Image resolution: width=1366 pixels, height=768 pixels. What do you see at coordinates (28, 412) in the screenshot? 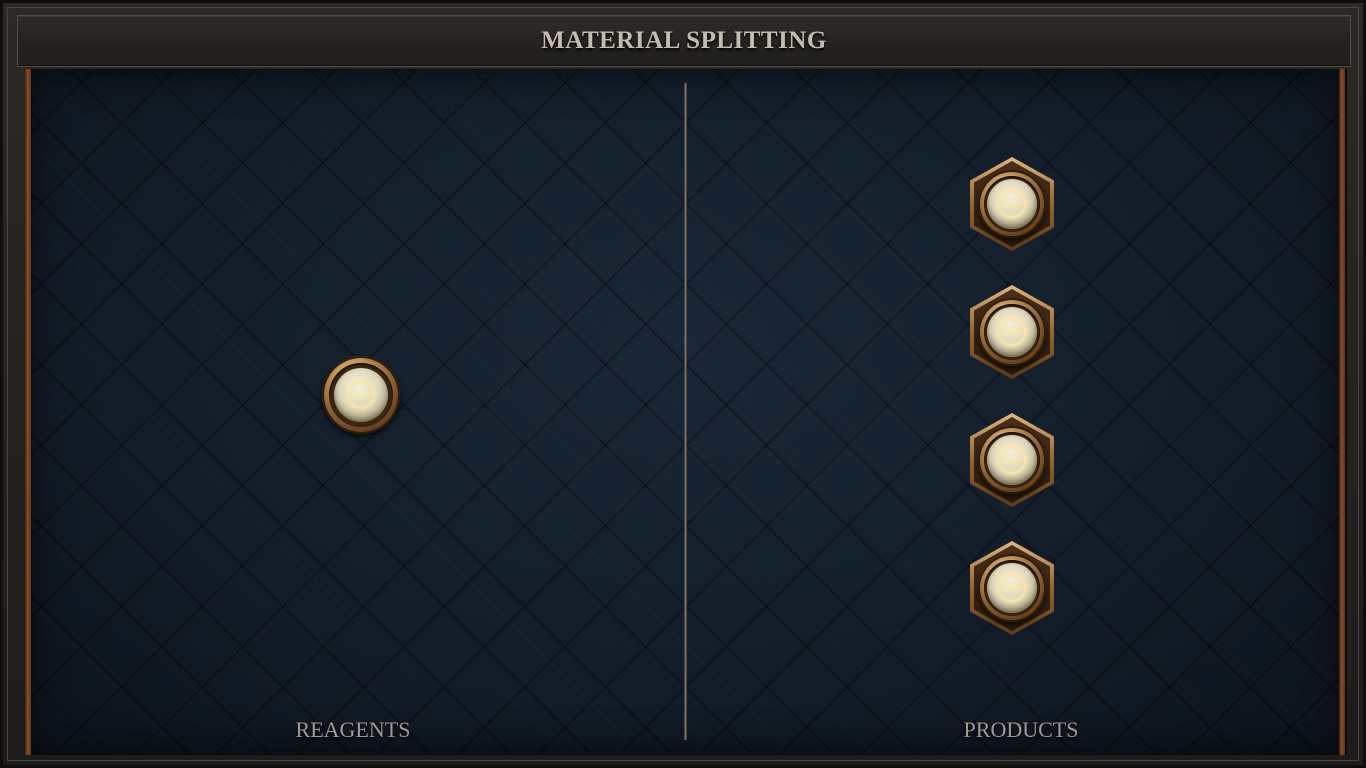
I see `left-copper-edge` at bounding box center [28, 412].